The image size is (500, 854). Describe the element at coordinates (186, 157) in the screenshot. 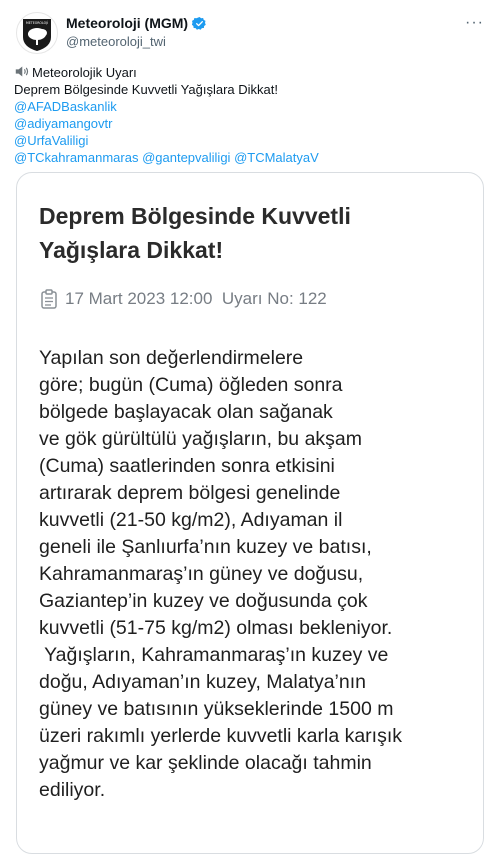

I see `mention-gantep: @gantepvaliligi` at that location.